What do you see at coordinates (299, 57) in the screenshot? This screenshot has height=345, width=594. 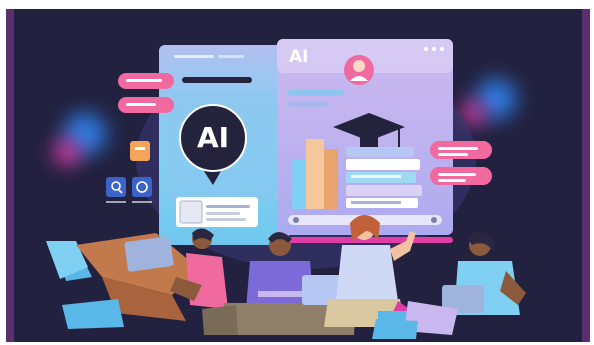 I see `window-header-label: AI` at bounding box center [299, 57].